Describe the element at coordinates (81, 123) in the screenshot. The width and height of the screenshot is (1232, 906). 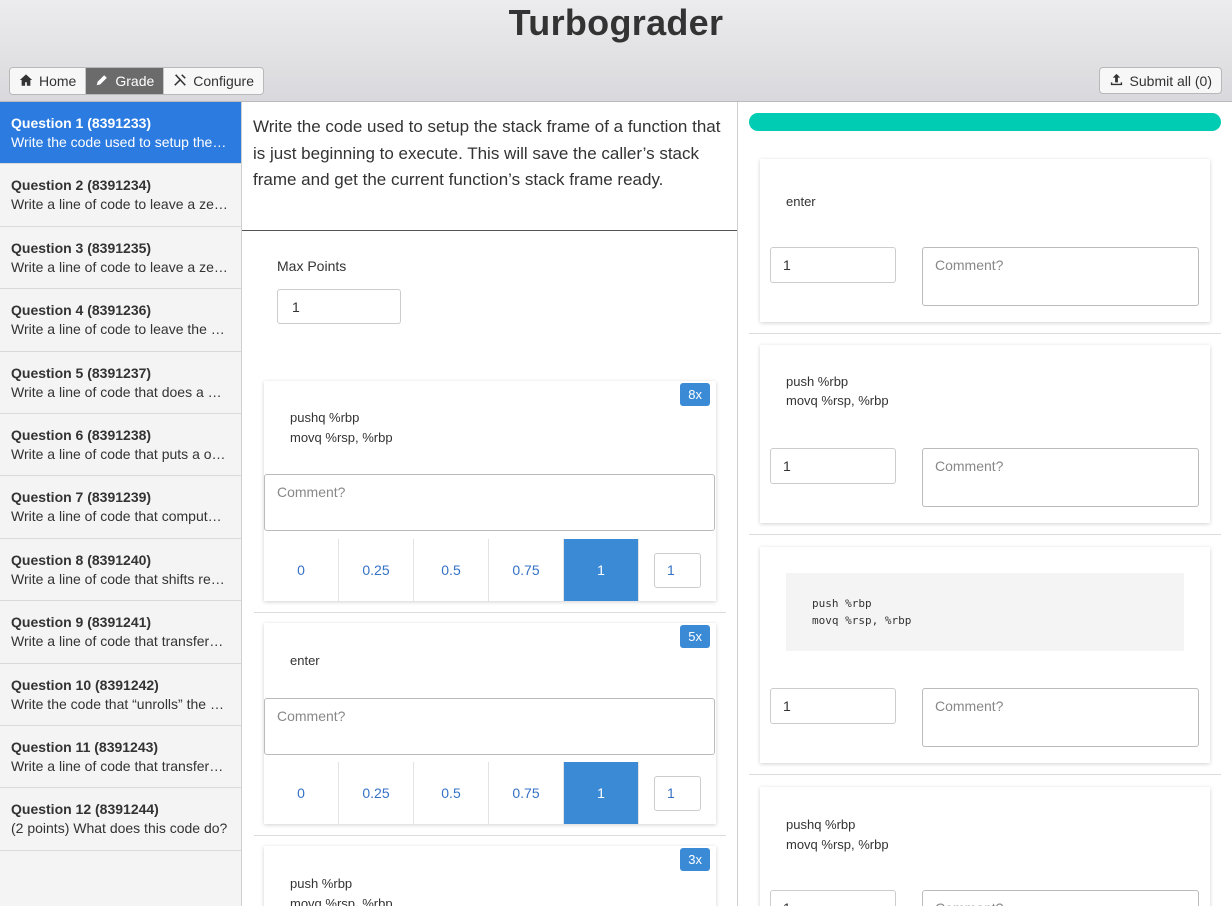
I see `question-title: Question 1 (8391233)` at that location.